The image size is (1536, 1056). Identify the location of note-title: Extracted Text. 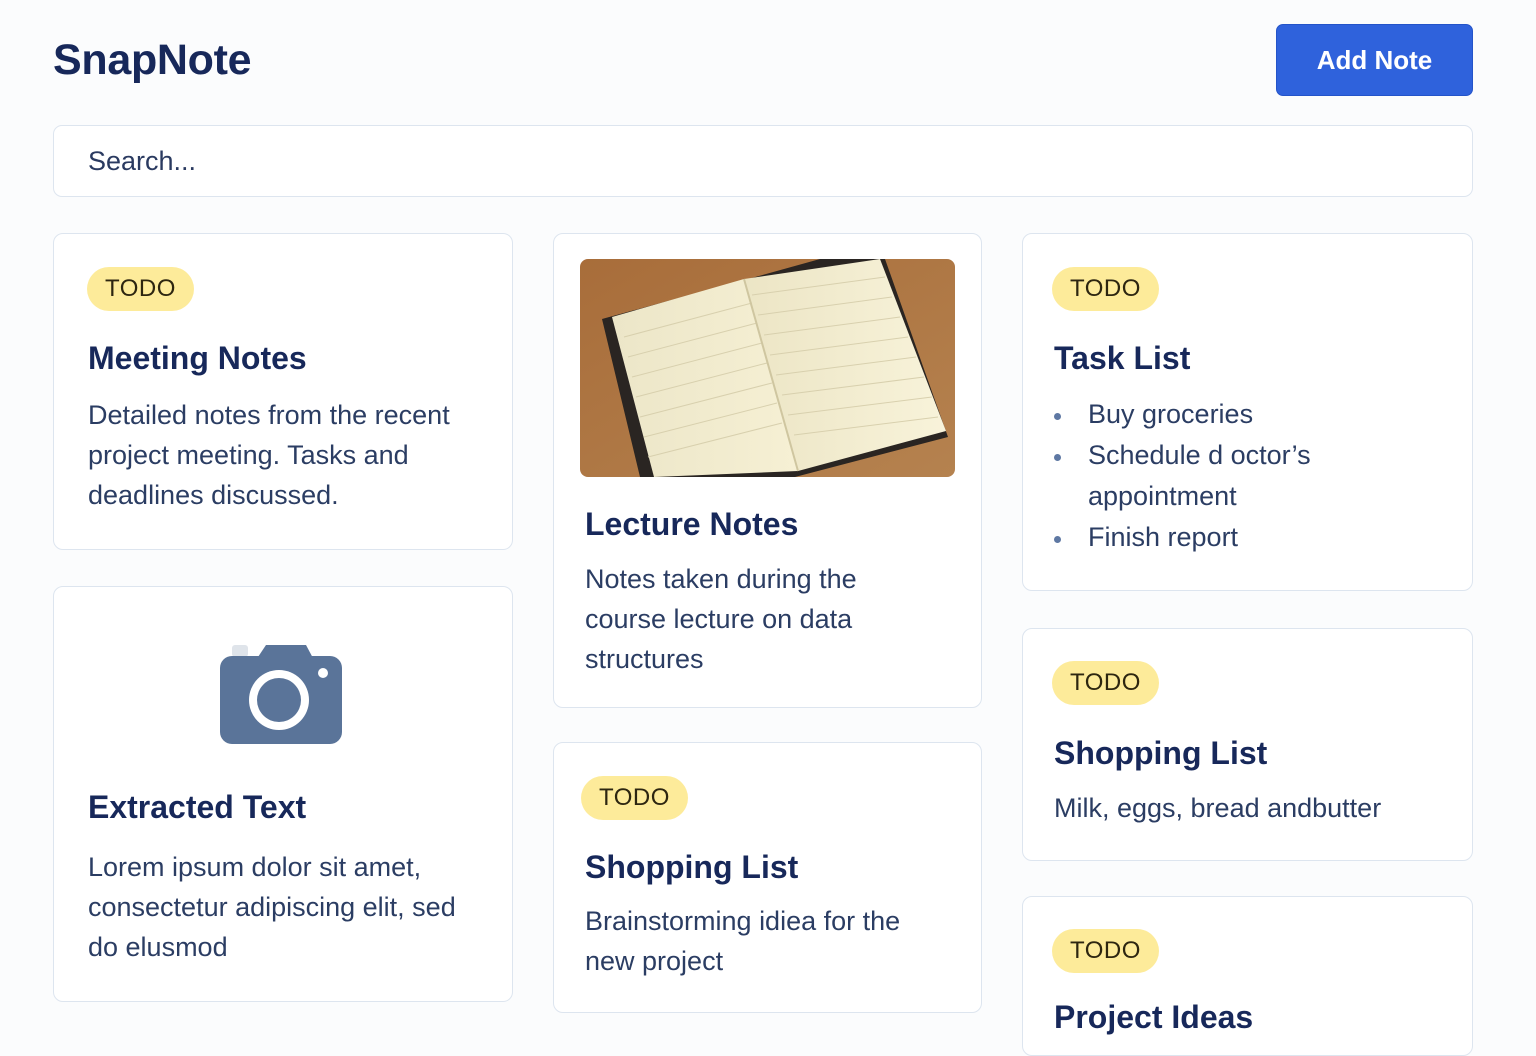
(197, 807).